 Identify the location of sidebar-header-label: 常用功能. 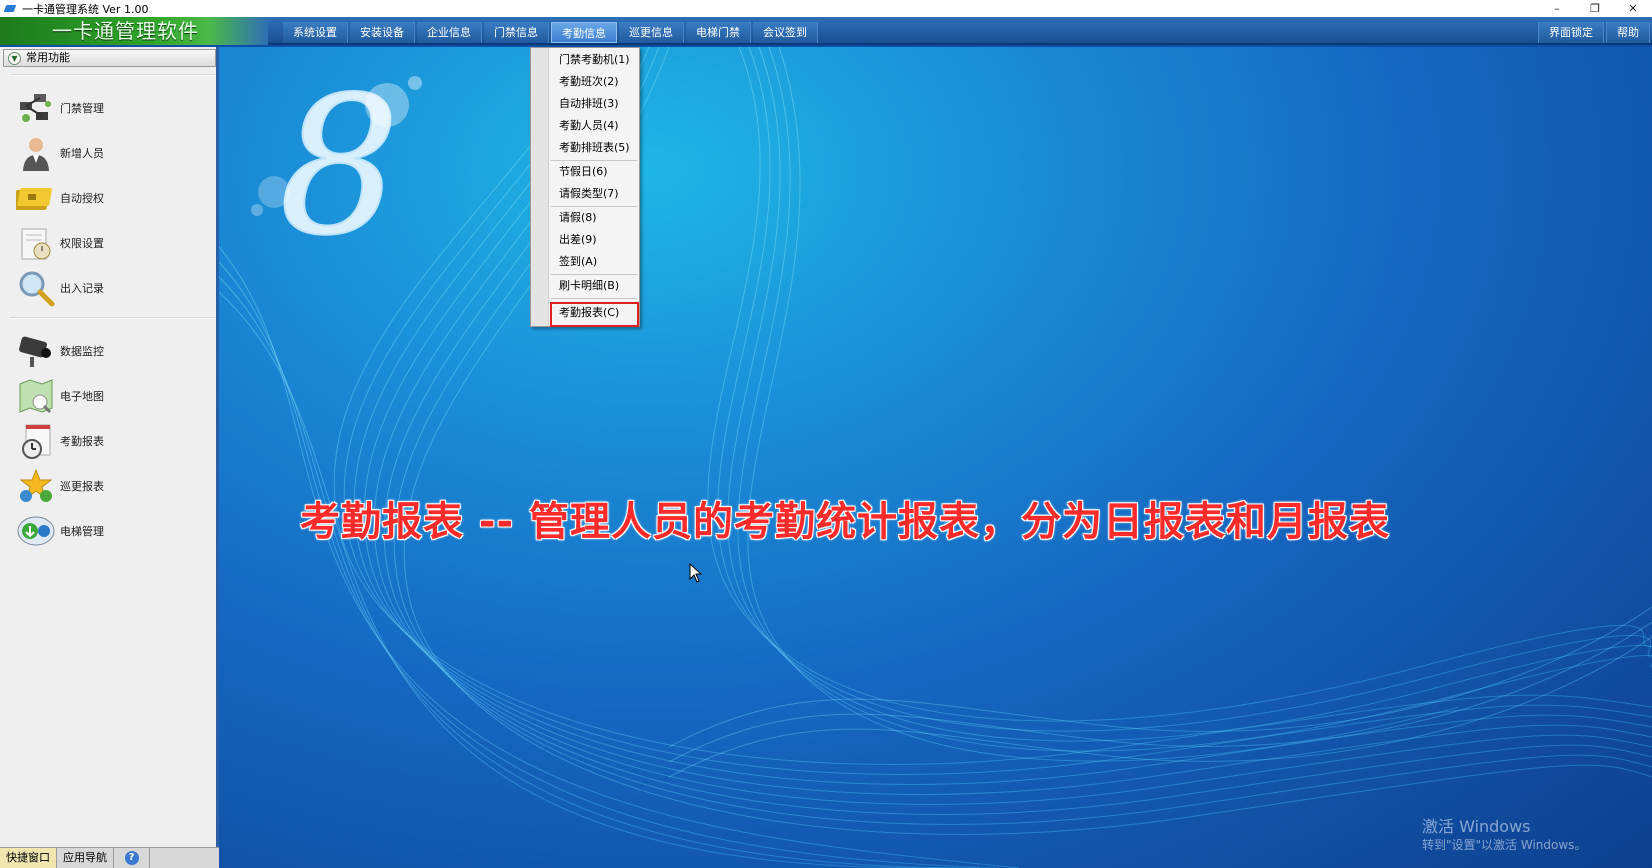
(48, 57).